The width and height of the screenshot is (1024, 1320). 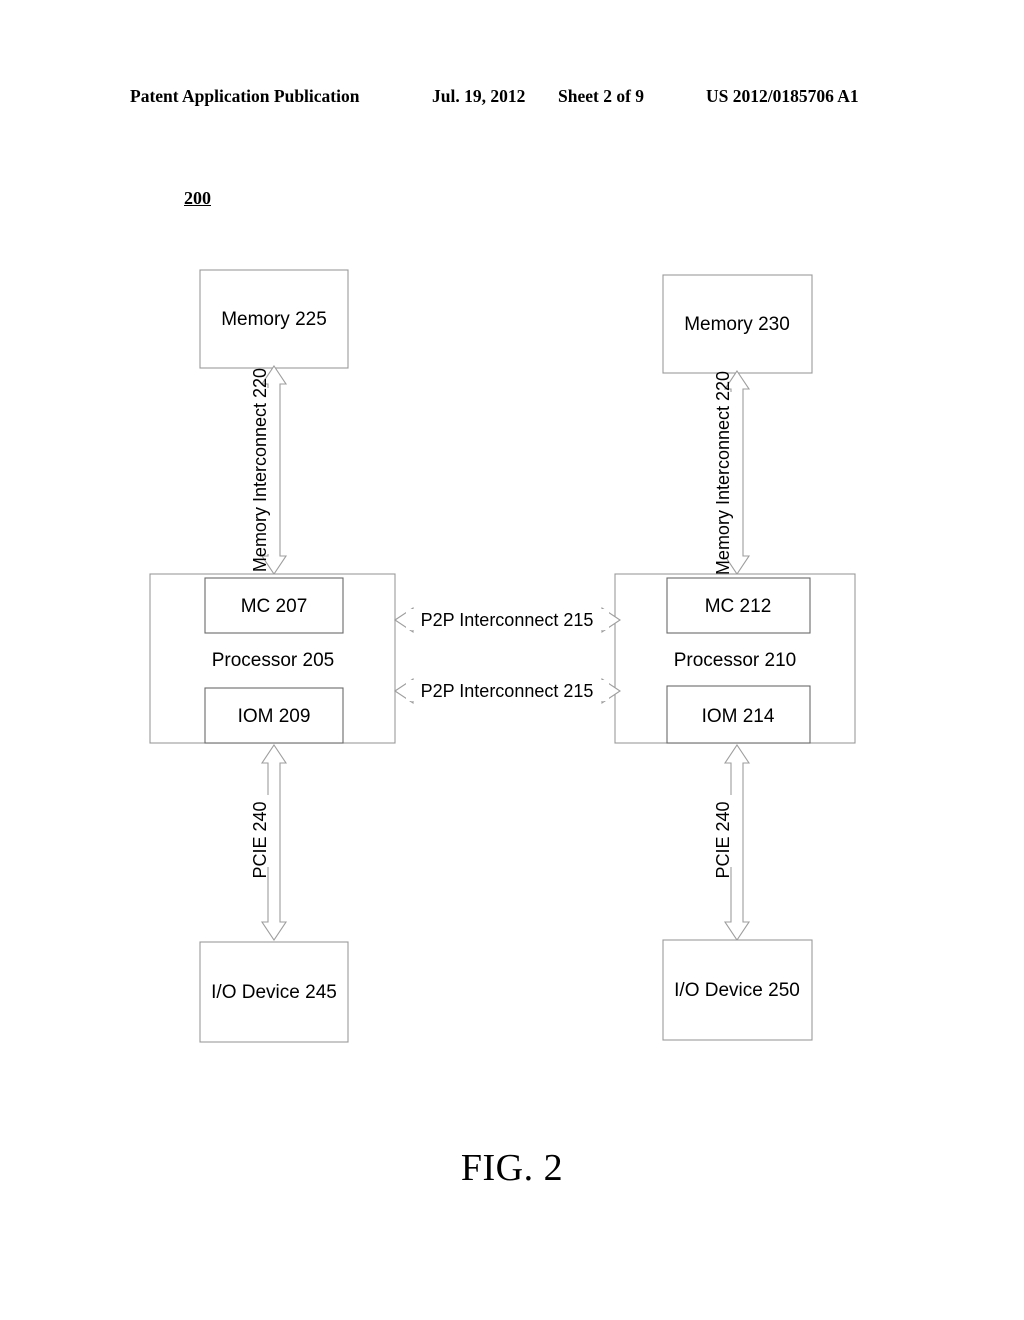 What do you see at coordinates (260, 839) in the screenshot?
I see `connector-pcie-240-left-label: PCIE 240` at bounding box center [260, 839].